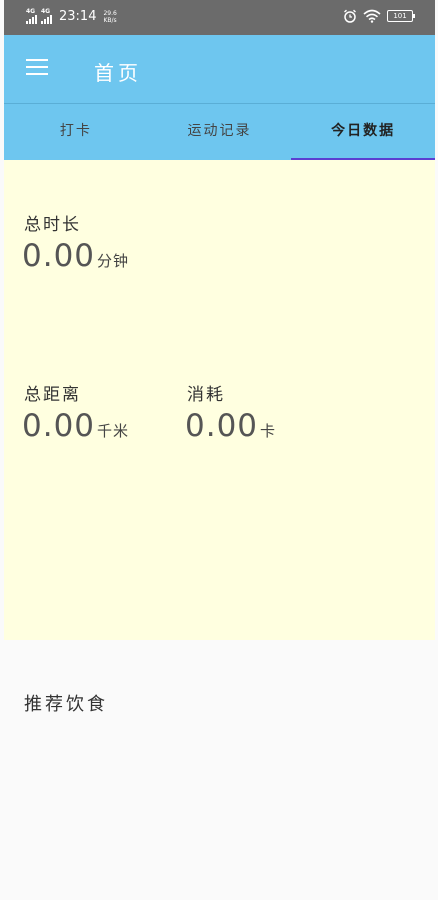 Image resolution: width=438 pixels, height=900 pixels. What do you see at coordinates (52, 395) in the screenshot?
I see `total-distance-label: 总距离` at bounding box center [52, 395].